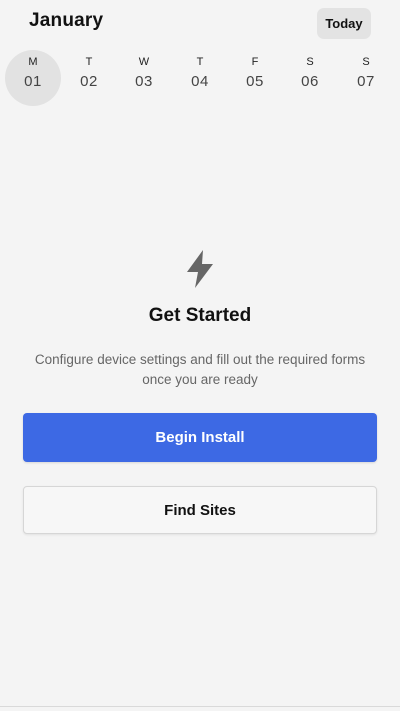 Image resolution: width=400 pixels, height=711 pixels. I want to click on day-thursday: T 04, so click(200, 78).